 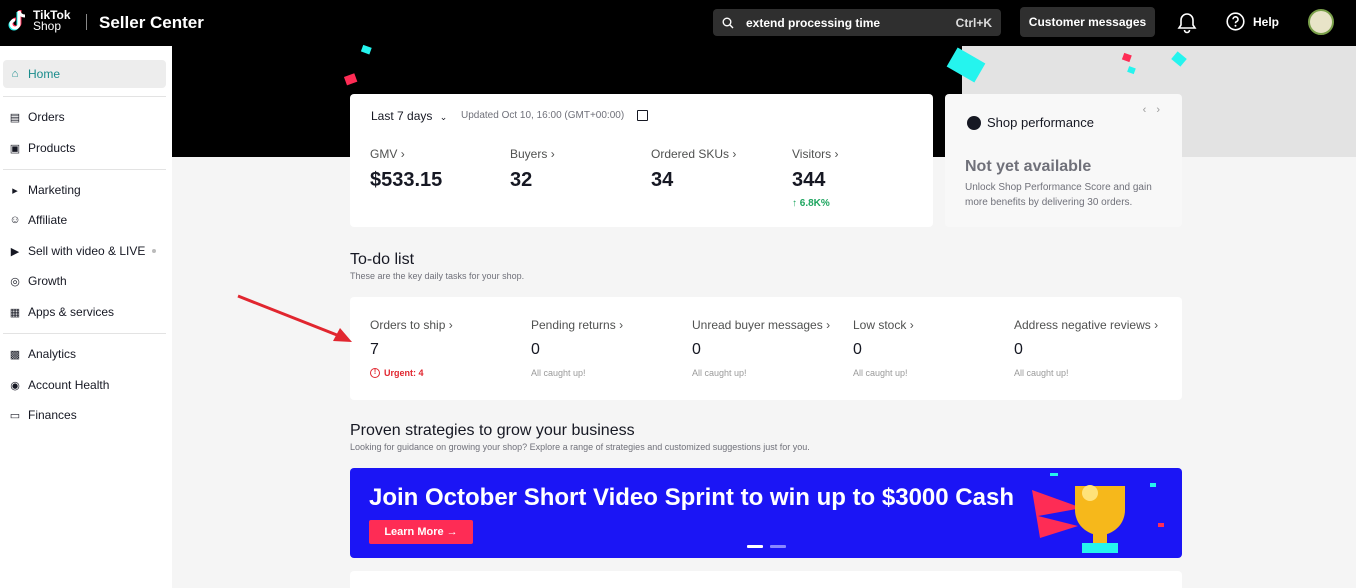 I want to click on learn-more-button: Learn More →, so click(x=421, y=532).